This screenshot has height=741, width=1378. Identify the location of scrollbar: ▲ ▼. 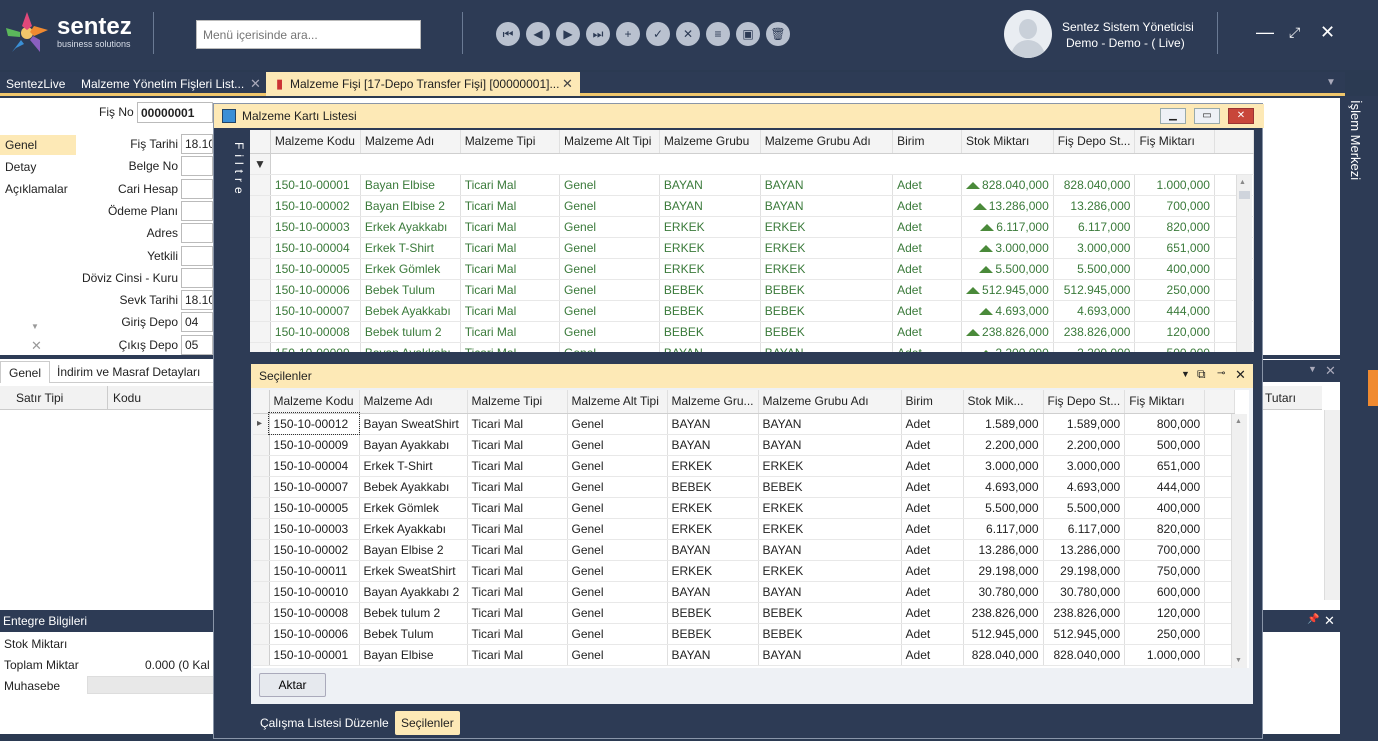
(1239, 541).